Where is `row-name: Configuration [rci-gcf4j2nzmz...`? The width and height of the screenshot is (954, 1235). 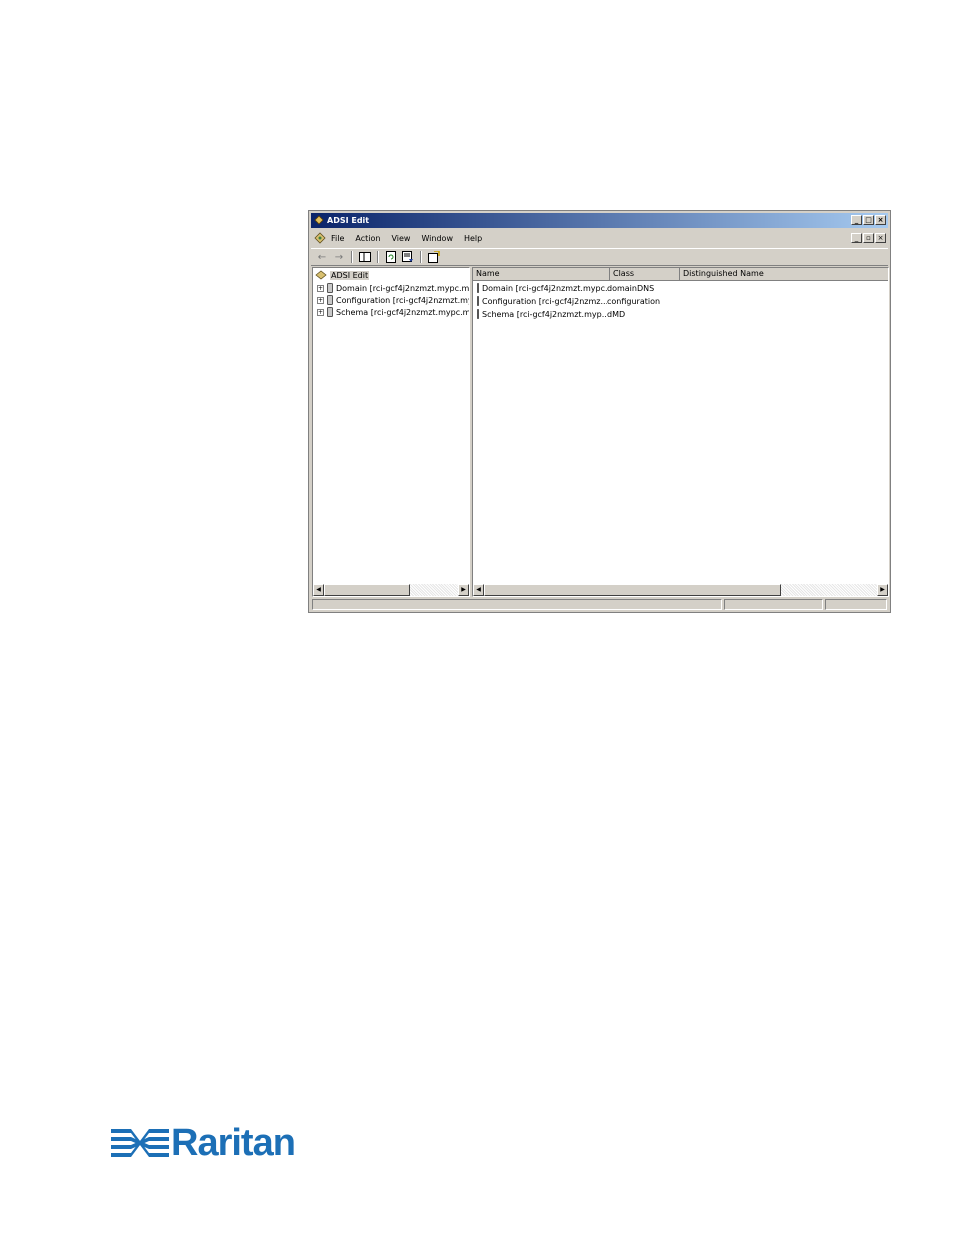 row-name: Configuration [rci-gcf4j2nzmz... is located at coordinates (544, 301).